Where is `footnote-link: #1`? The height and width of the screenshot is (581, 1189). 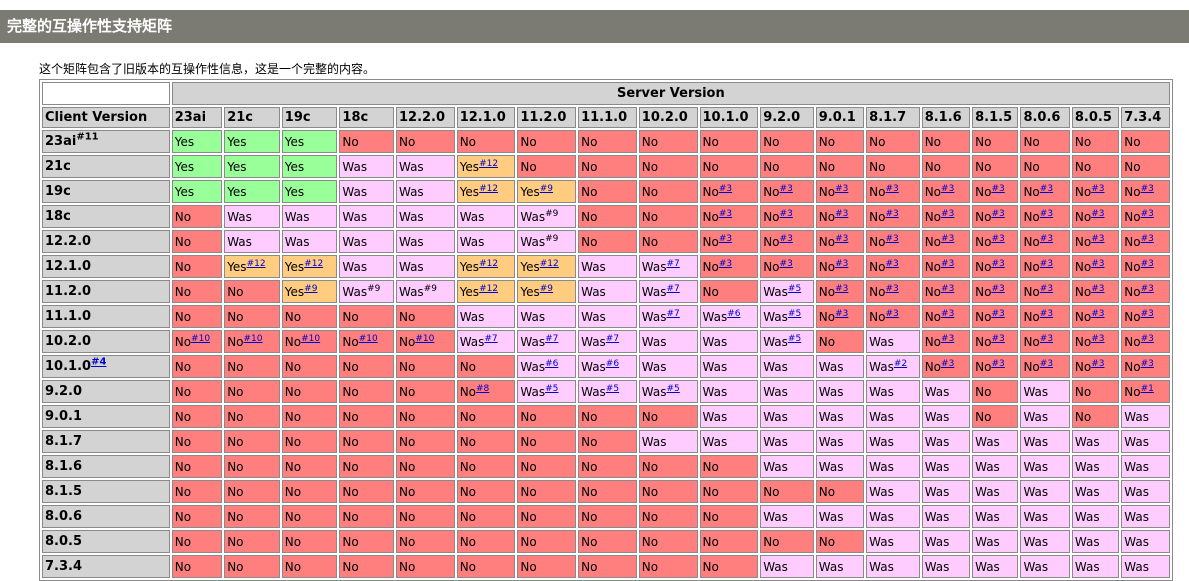 footnote-link: #1 is located at coordinates (1147, 389).